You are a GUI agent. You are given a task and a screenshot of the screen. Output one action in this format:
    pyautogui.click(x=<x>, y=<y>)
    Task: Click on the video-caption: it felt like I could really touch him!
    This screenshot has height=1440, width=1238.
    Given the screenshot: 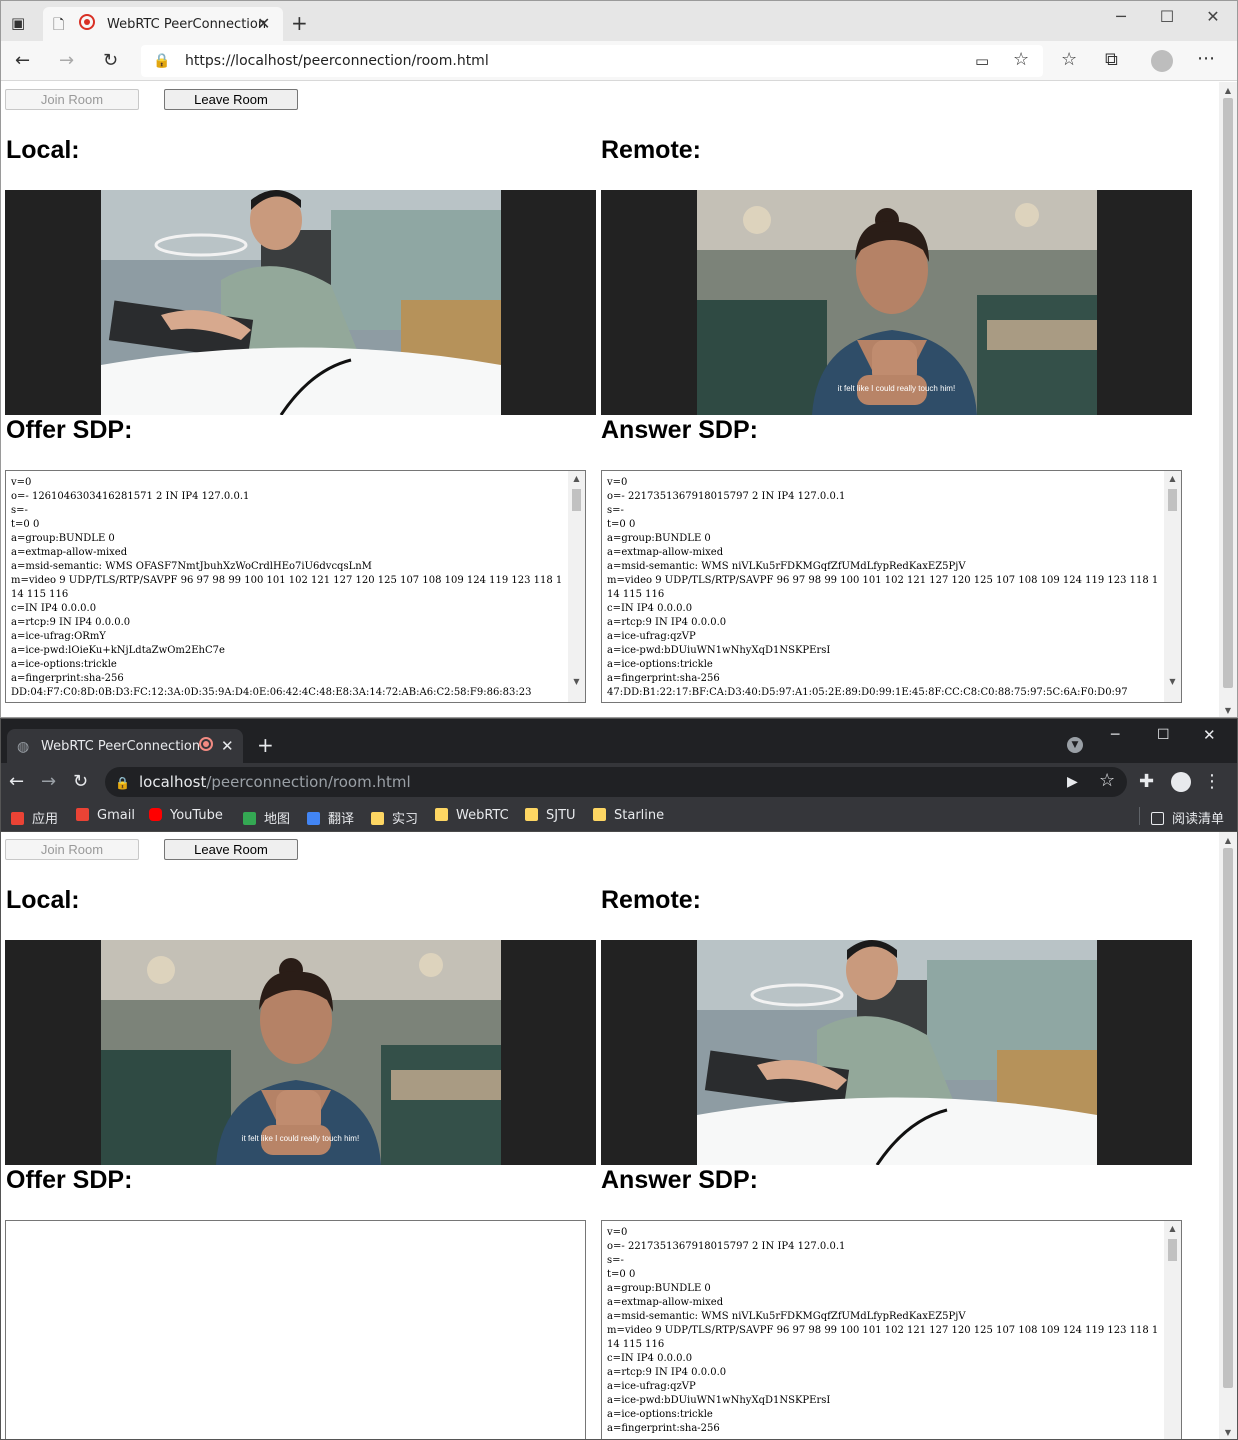 What is the action you would take?
    pyautogui.click(x=896, y=388)
    